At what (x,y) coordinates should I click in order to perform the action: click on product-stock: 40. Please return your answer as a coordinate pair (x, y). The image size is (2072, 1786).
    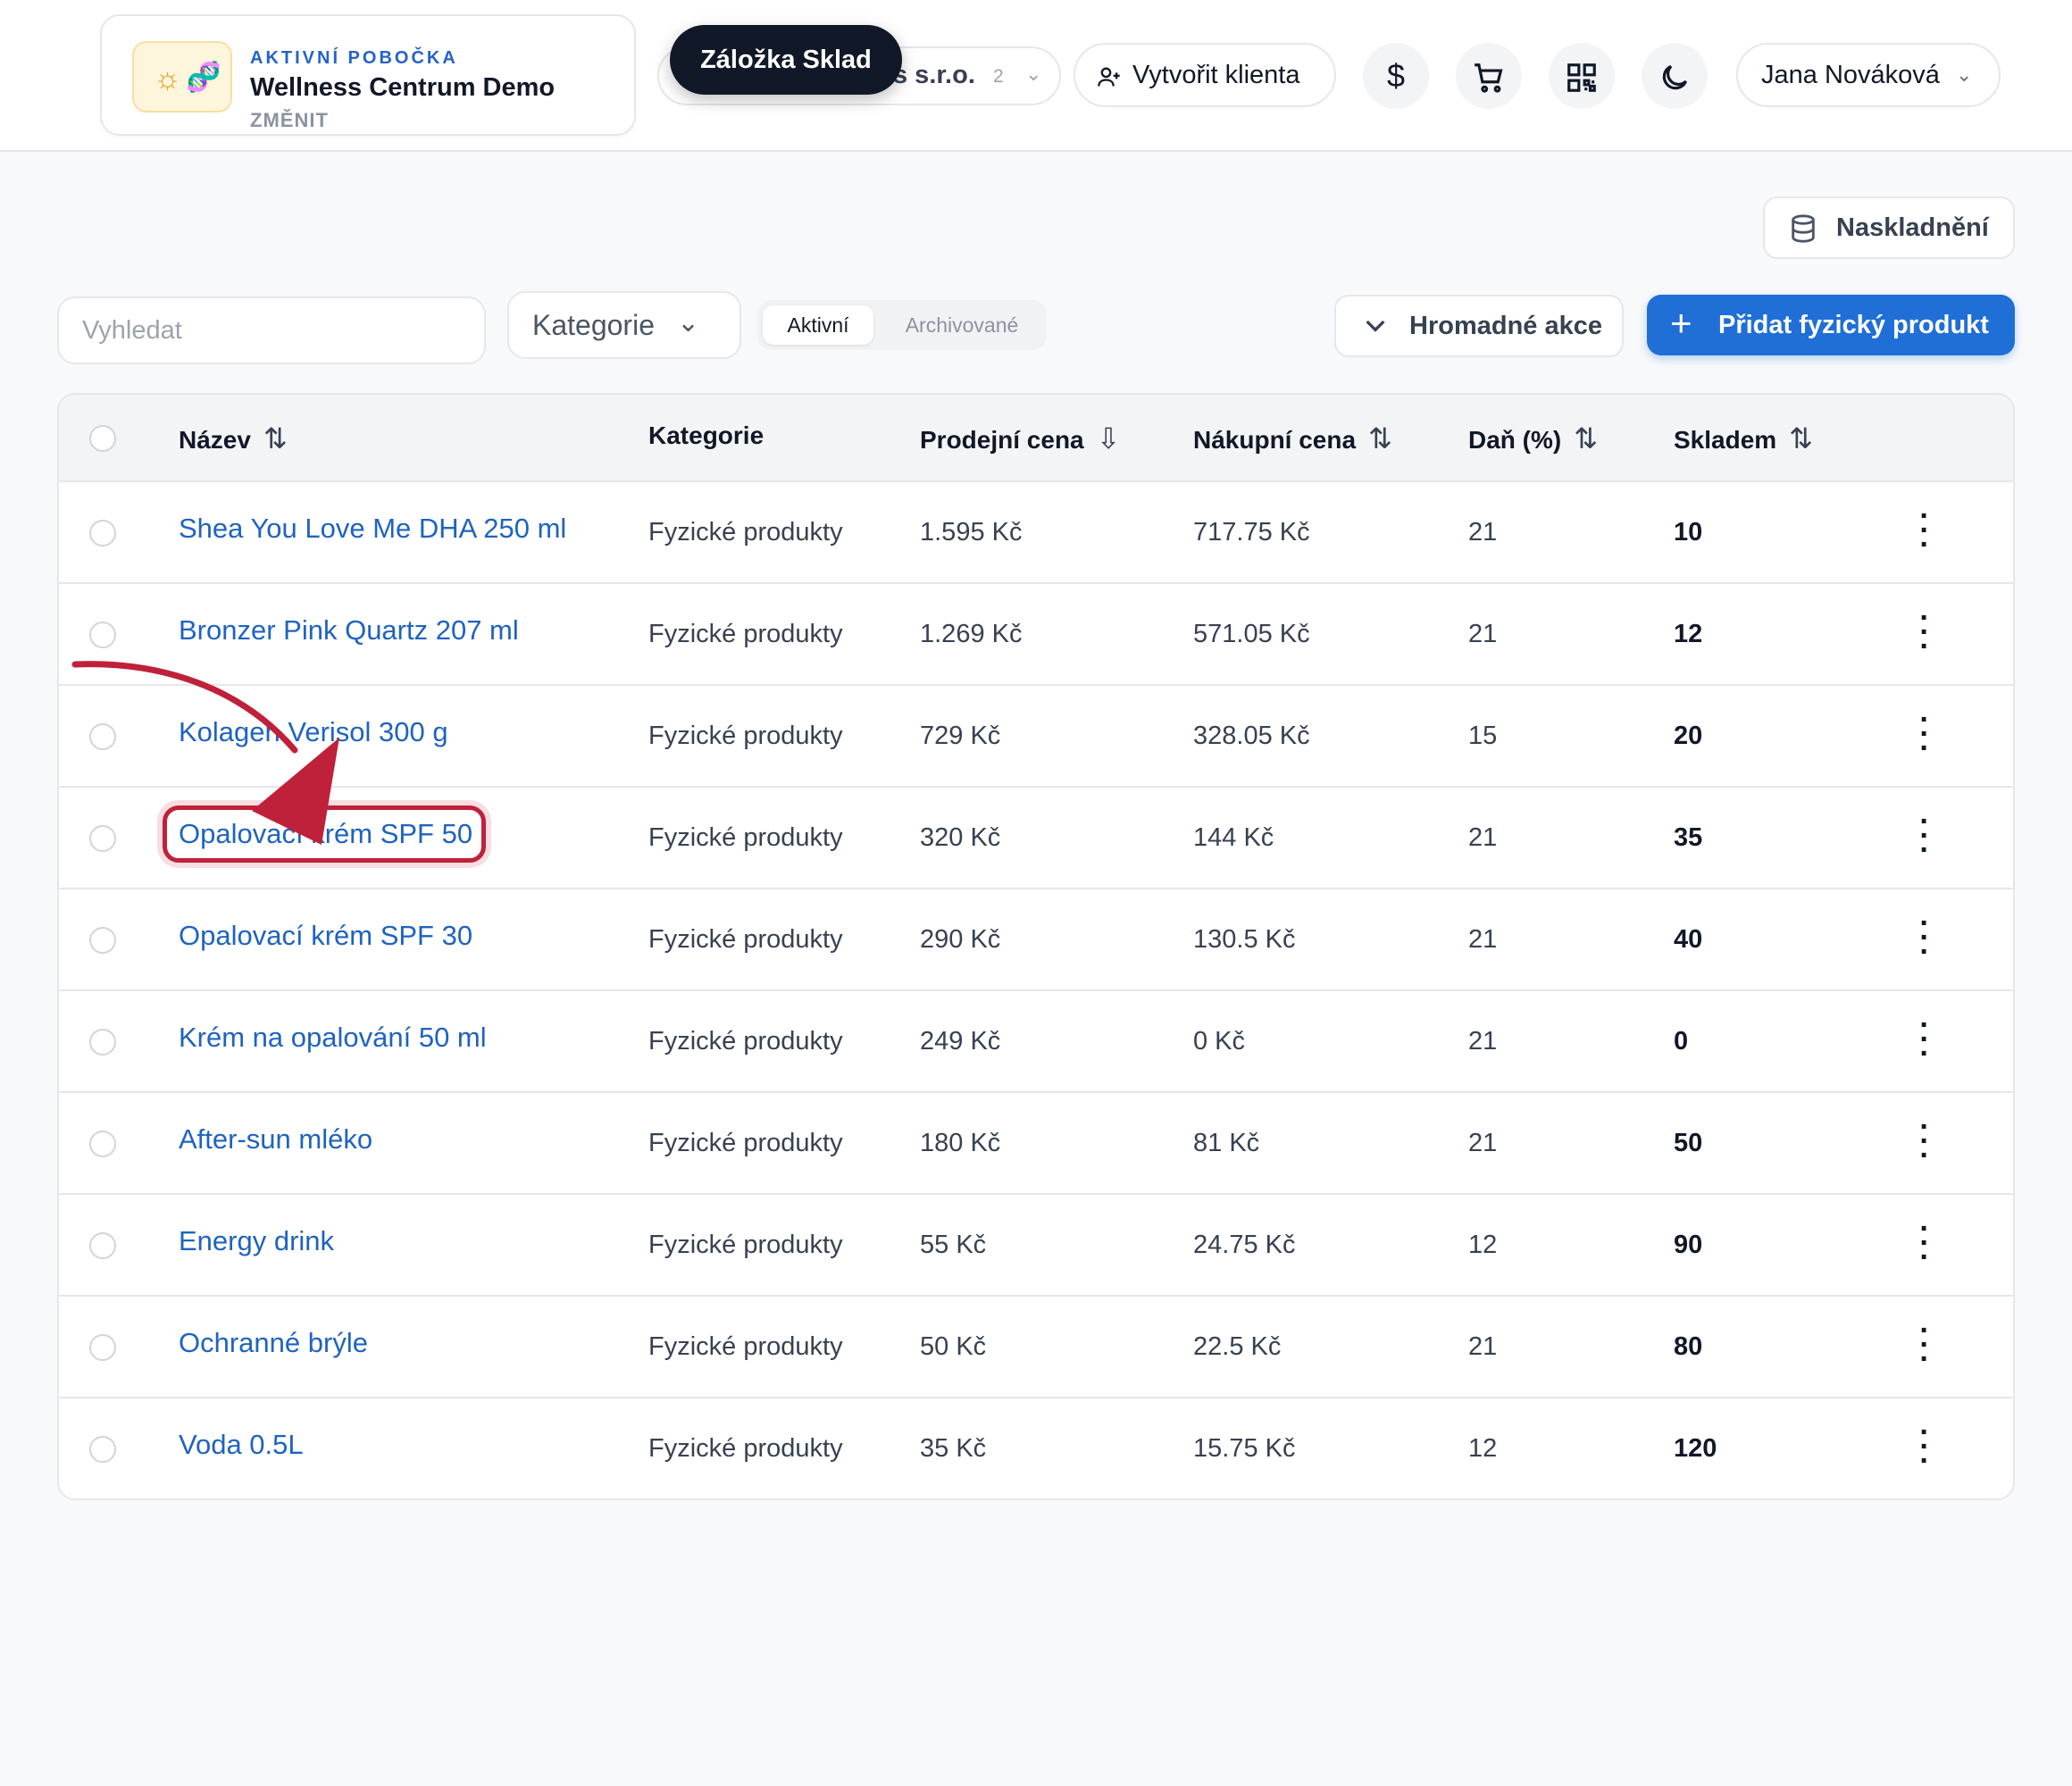
    Looking at the image, I should click on (1688, 939).